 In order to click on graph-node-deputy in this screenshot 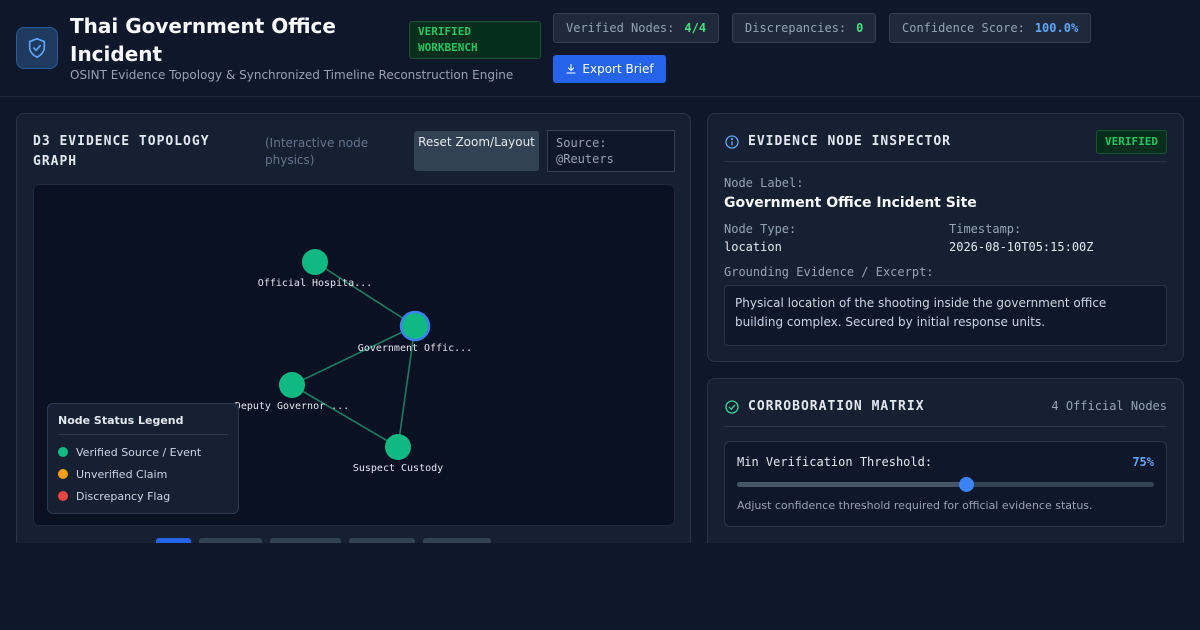, I will do `click(292, 385)`.